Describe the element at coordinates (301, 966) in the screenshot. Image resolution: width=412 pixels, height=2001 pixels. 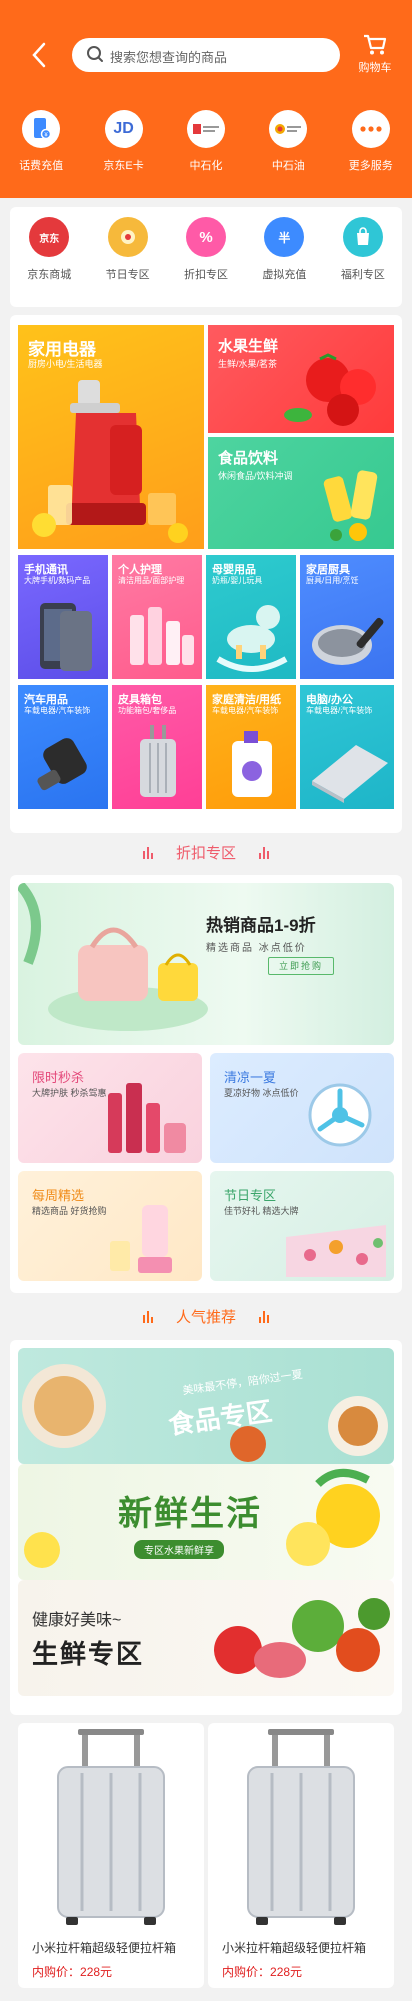
I see `buy-now-button: 立即抢购` at that location.